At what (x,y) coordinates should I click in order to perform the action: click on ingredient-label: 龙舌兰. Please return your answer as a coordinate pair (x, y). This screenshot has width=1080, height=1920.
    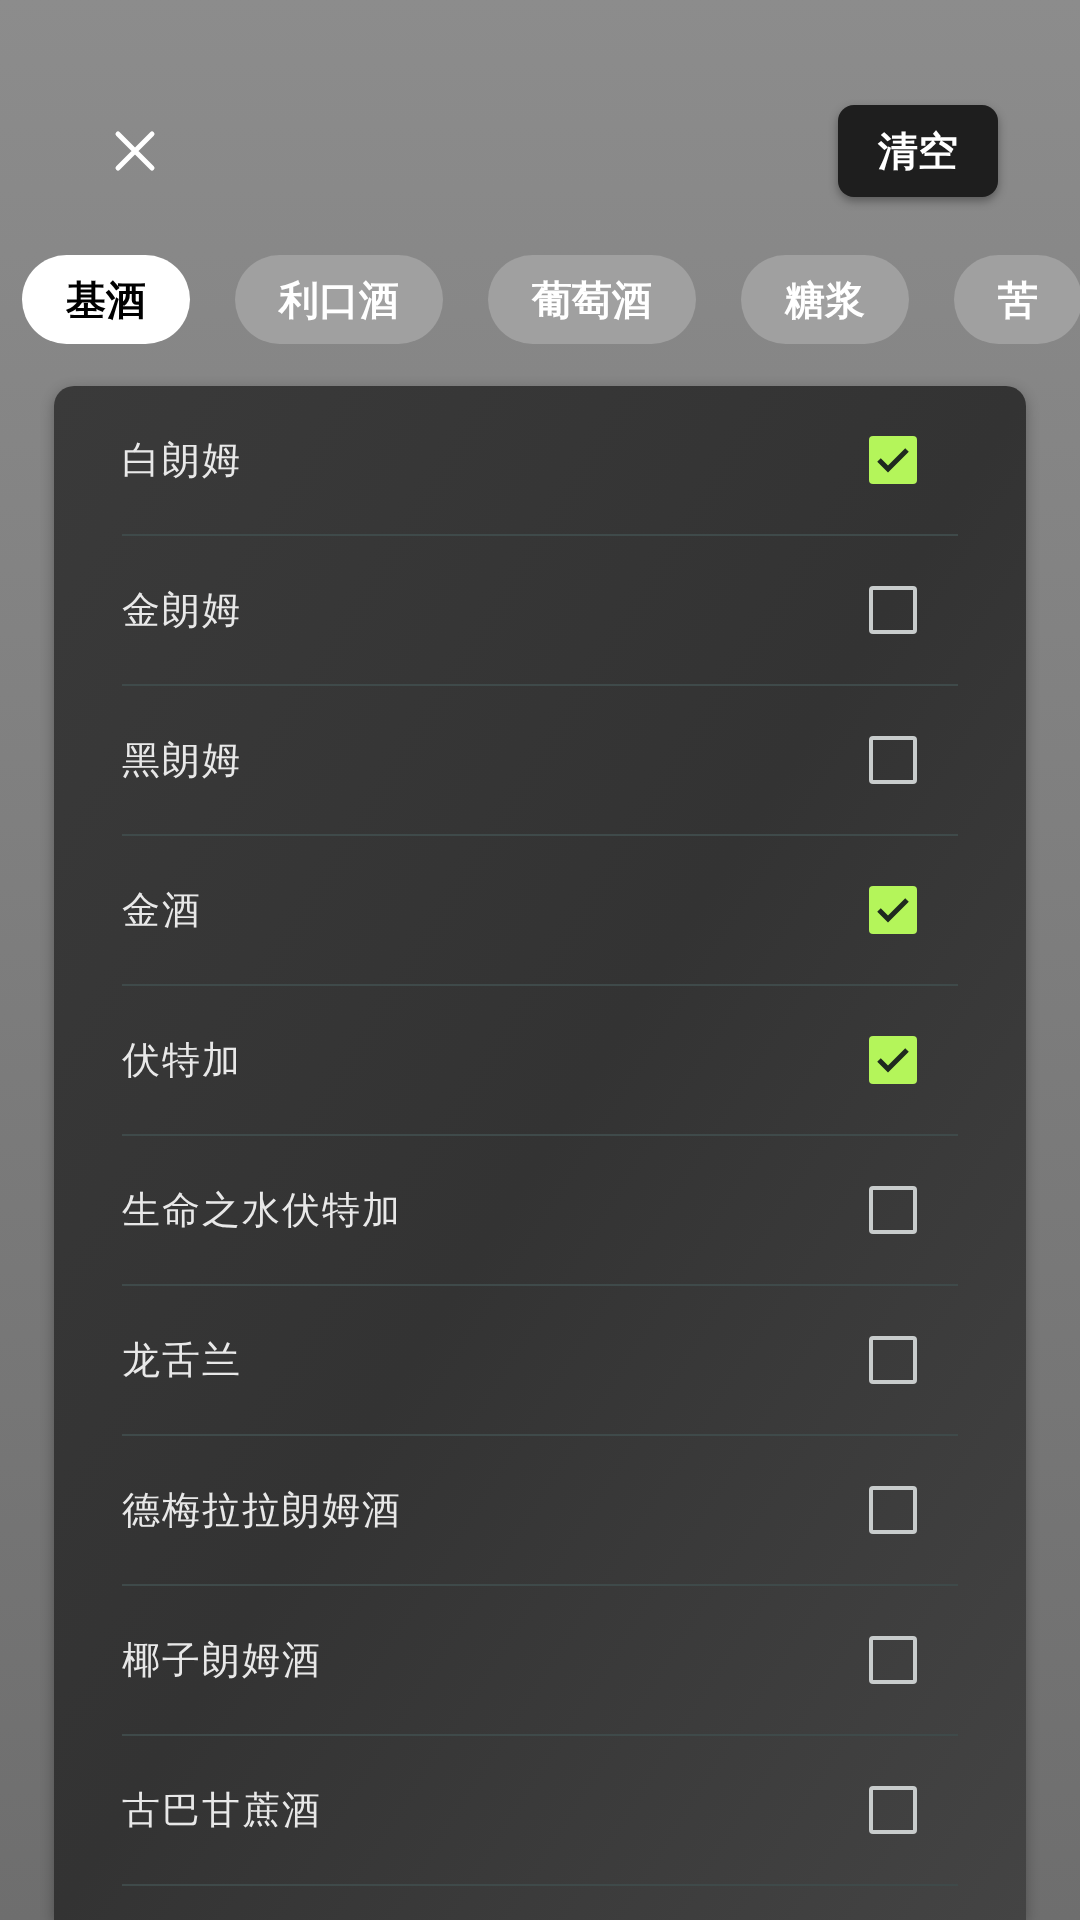
    Looking at the image, I should click on (182, 1360).